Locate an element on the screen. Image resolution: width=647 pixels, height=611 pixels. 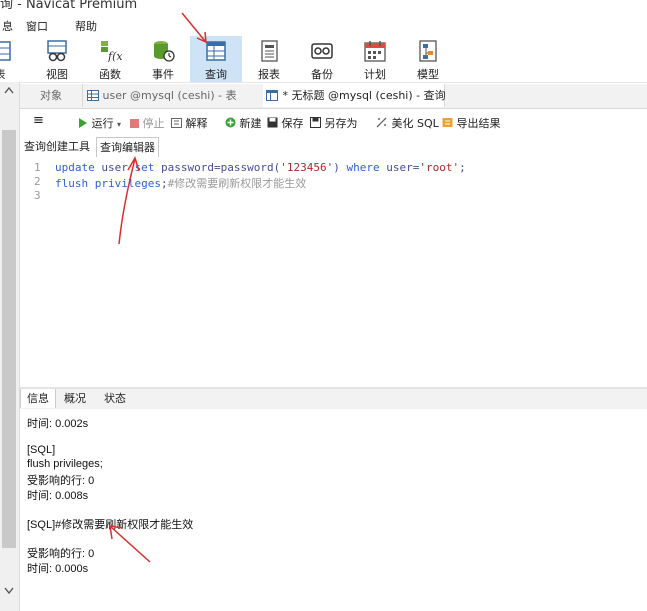
tab-objects: 对象 is located at coordinates (51, 95).